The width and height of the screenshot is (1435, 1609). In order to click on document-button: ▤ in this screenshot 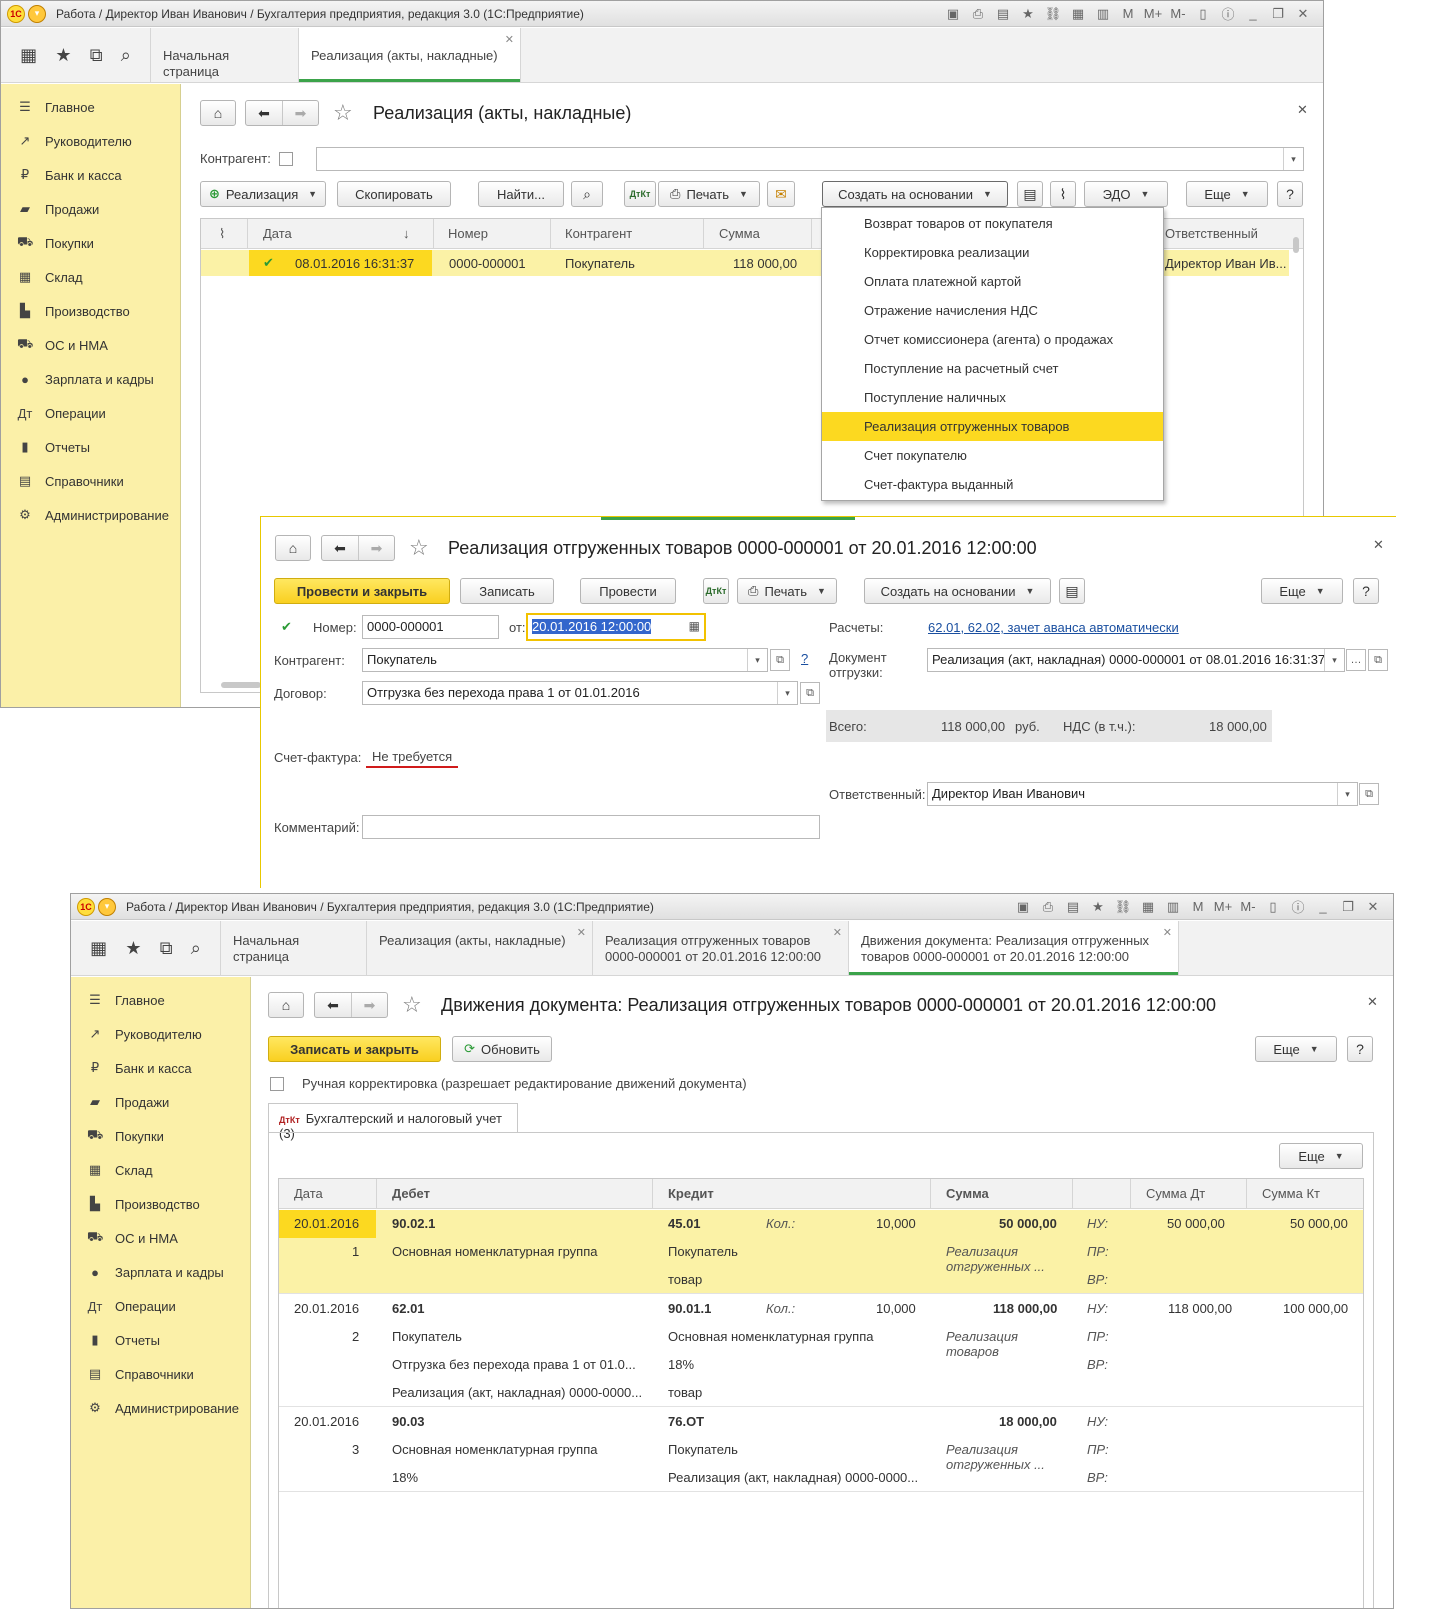, I will do `click(1072, 591)`.